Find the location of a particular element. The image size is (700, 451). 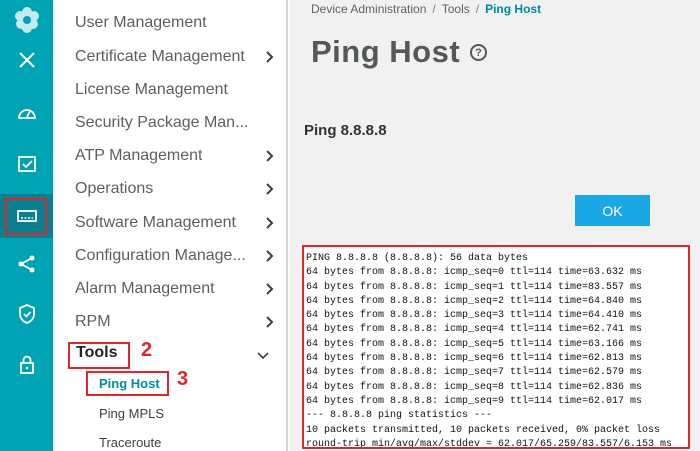

menu-item-user-management: User Management is located at coordinates (175, 23).